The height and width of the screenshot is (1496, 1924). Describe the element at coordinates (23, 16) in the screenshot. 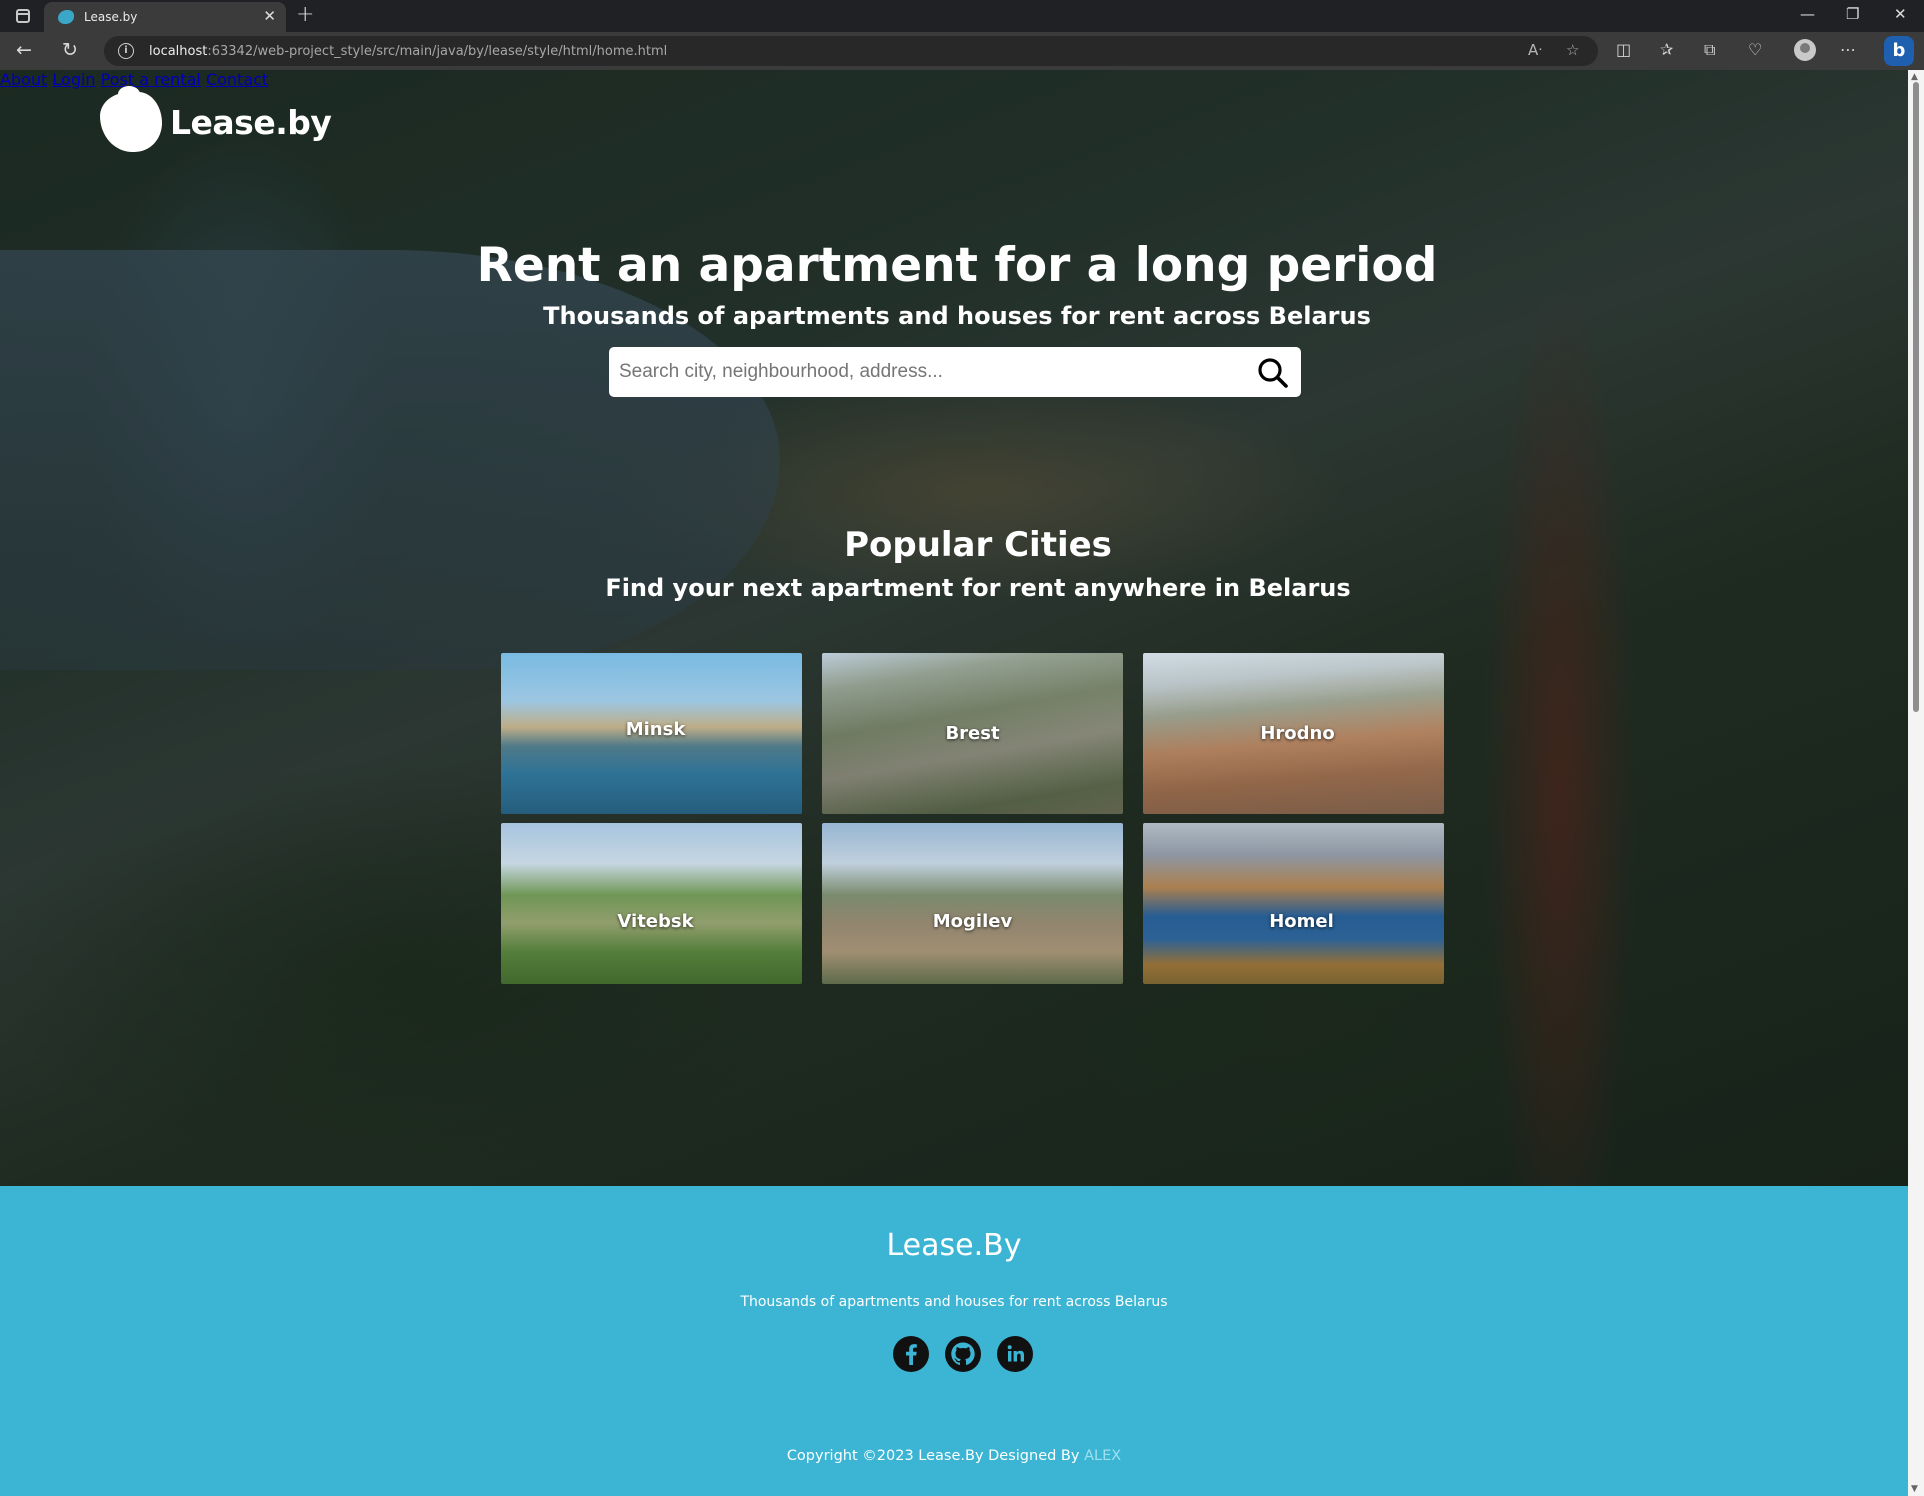

I see `tab-actions-icon` at that location.